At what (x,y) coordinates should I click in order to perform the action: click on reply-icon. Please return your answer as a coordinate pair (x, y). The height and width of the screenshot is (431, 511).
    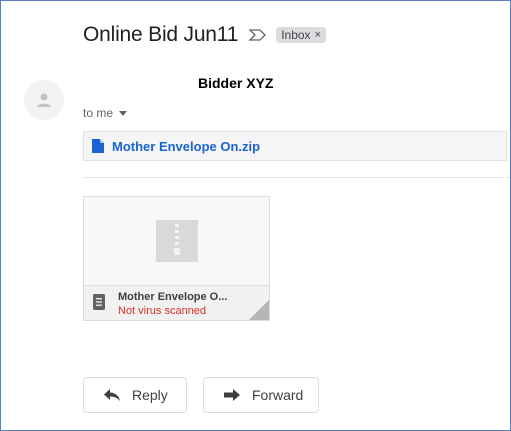
    Looking at the image, I should click on (112, 395).